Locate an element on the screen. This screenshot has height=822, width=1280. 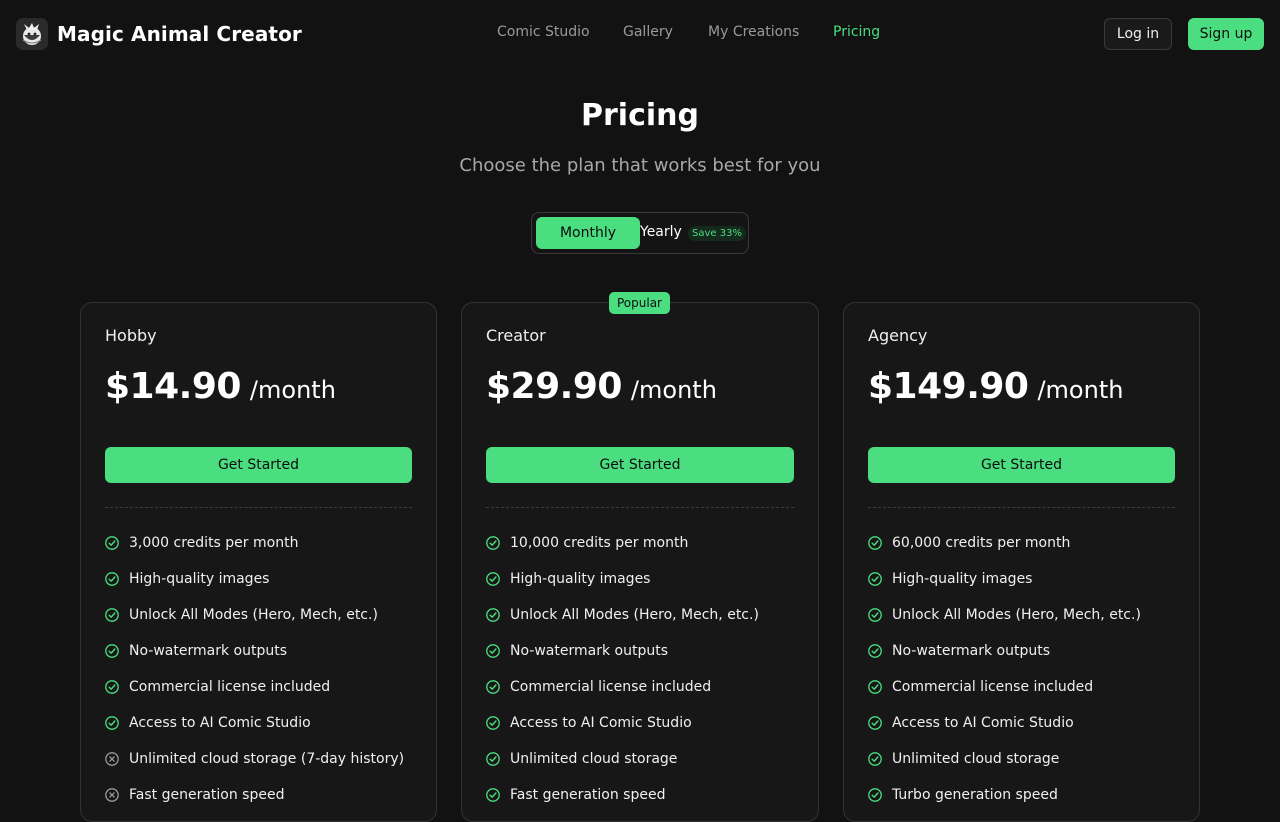
feature-text: 3,000 credits per month is located at coordinates (214, 543).